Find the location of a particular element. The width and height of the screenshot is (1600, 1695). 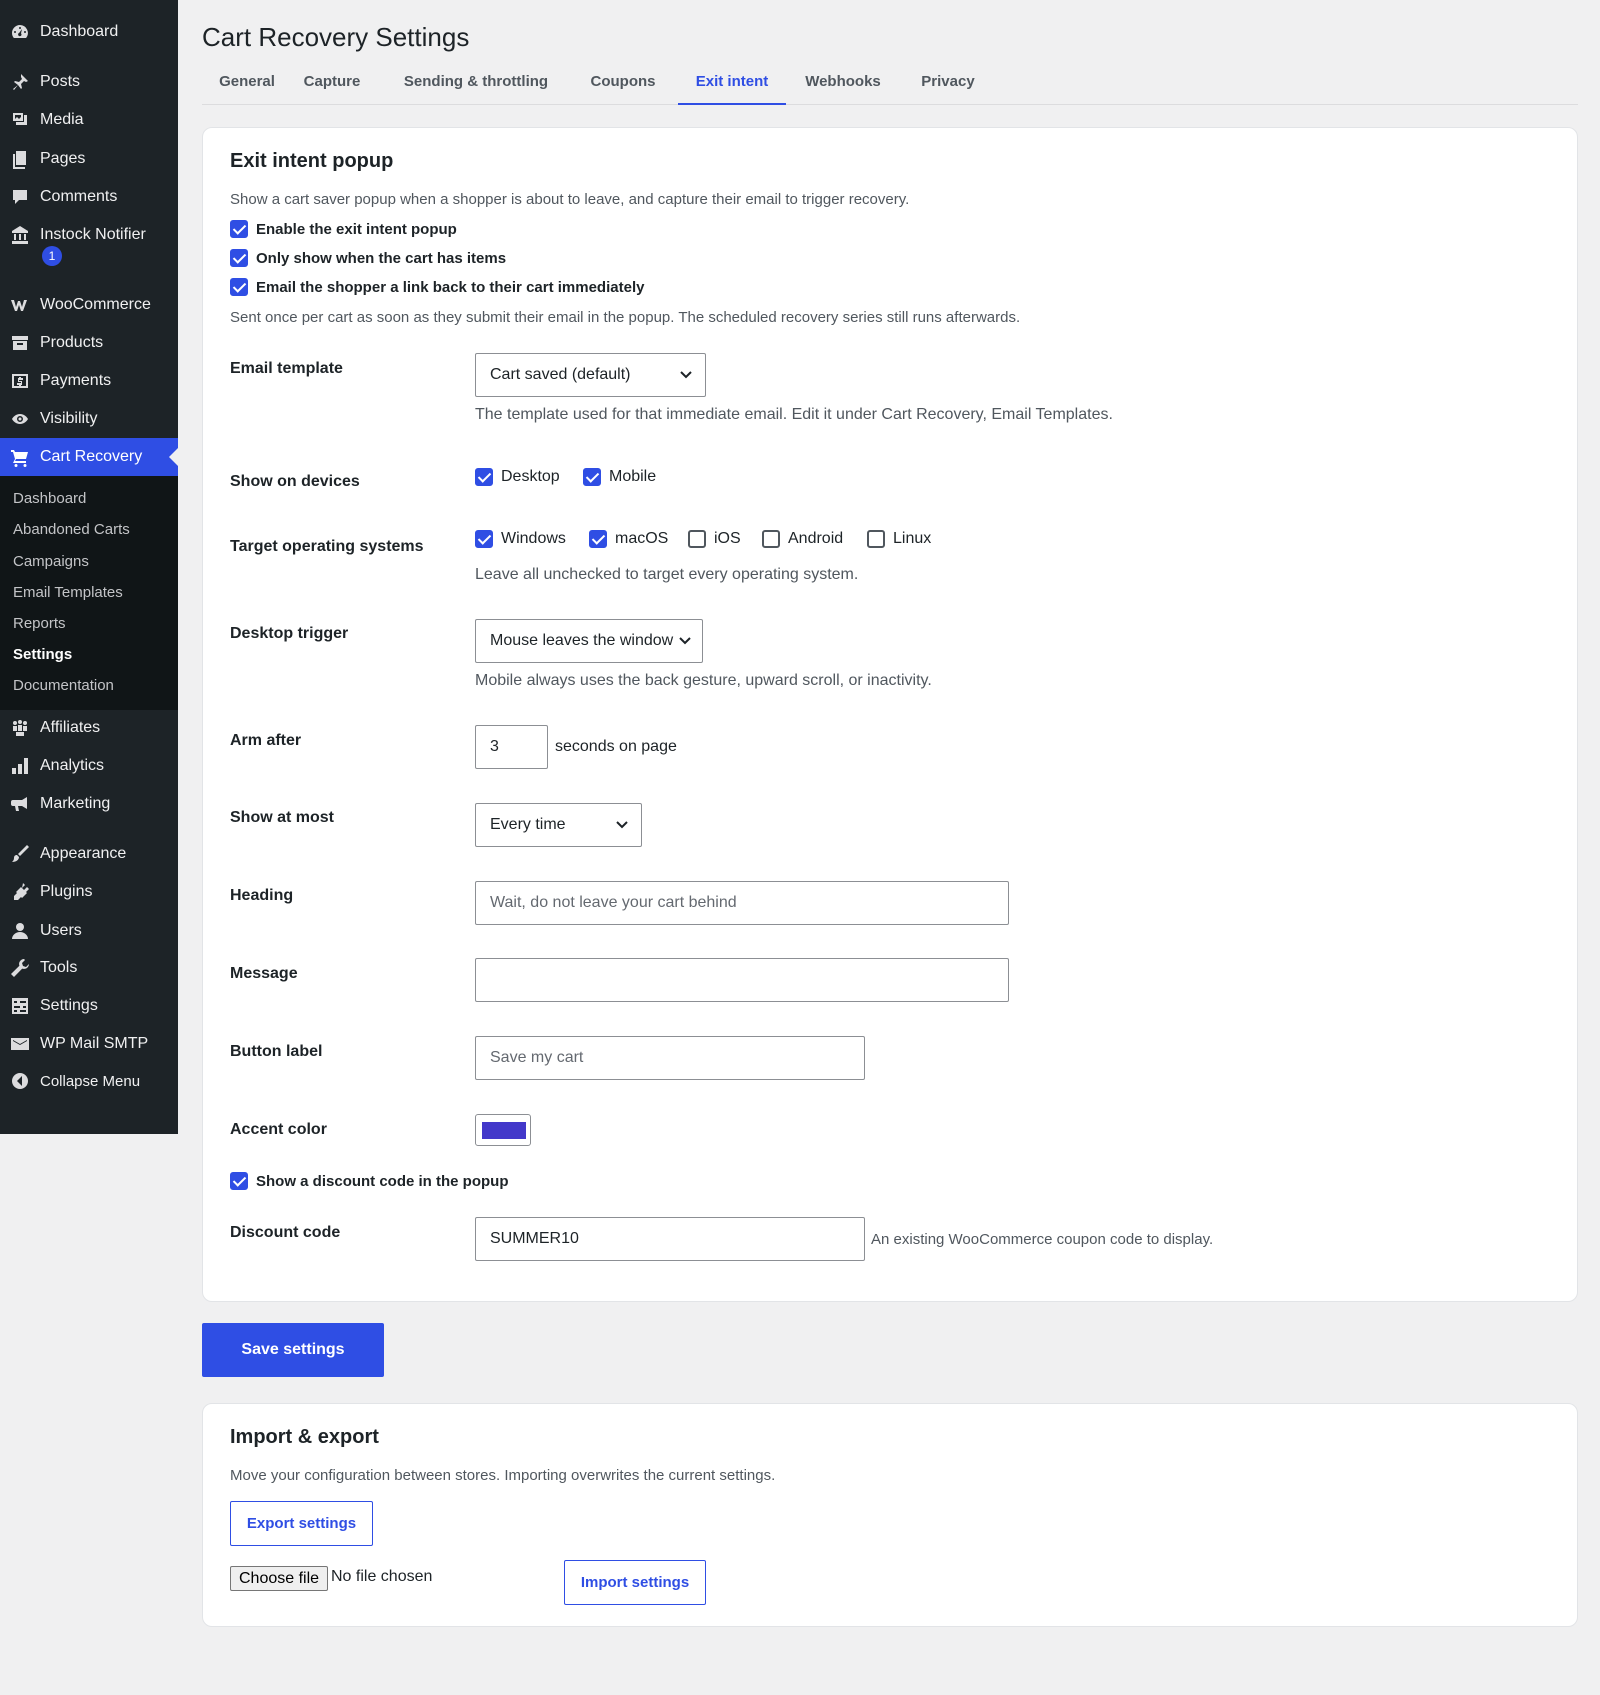

accent-color-picker is located at coordinates (503, 1130).